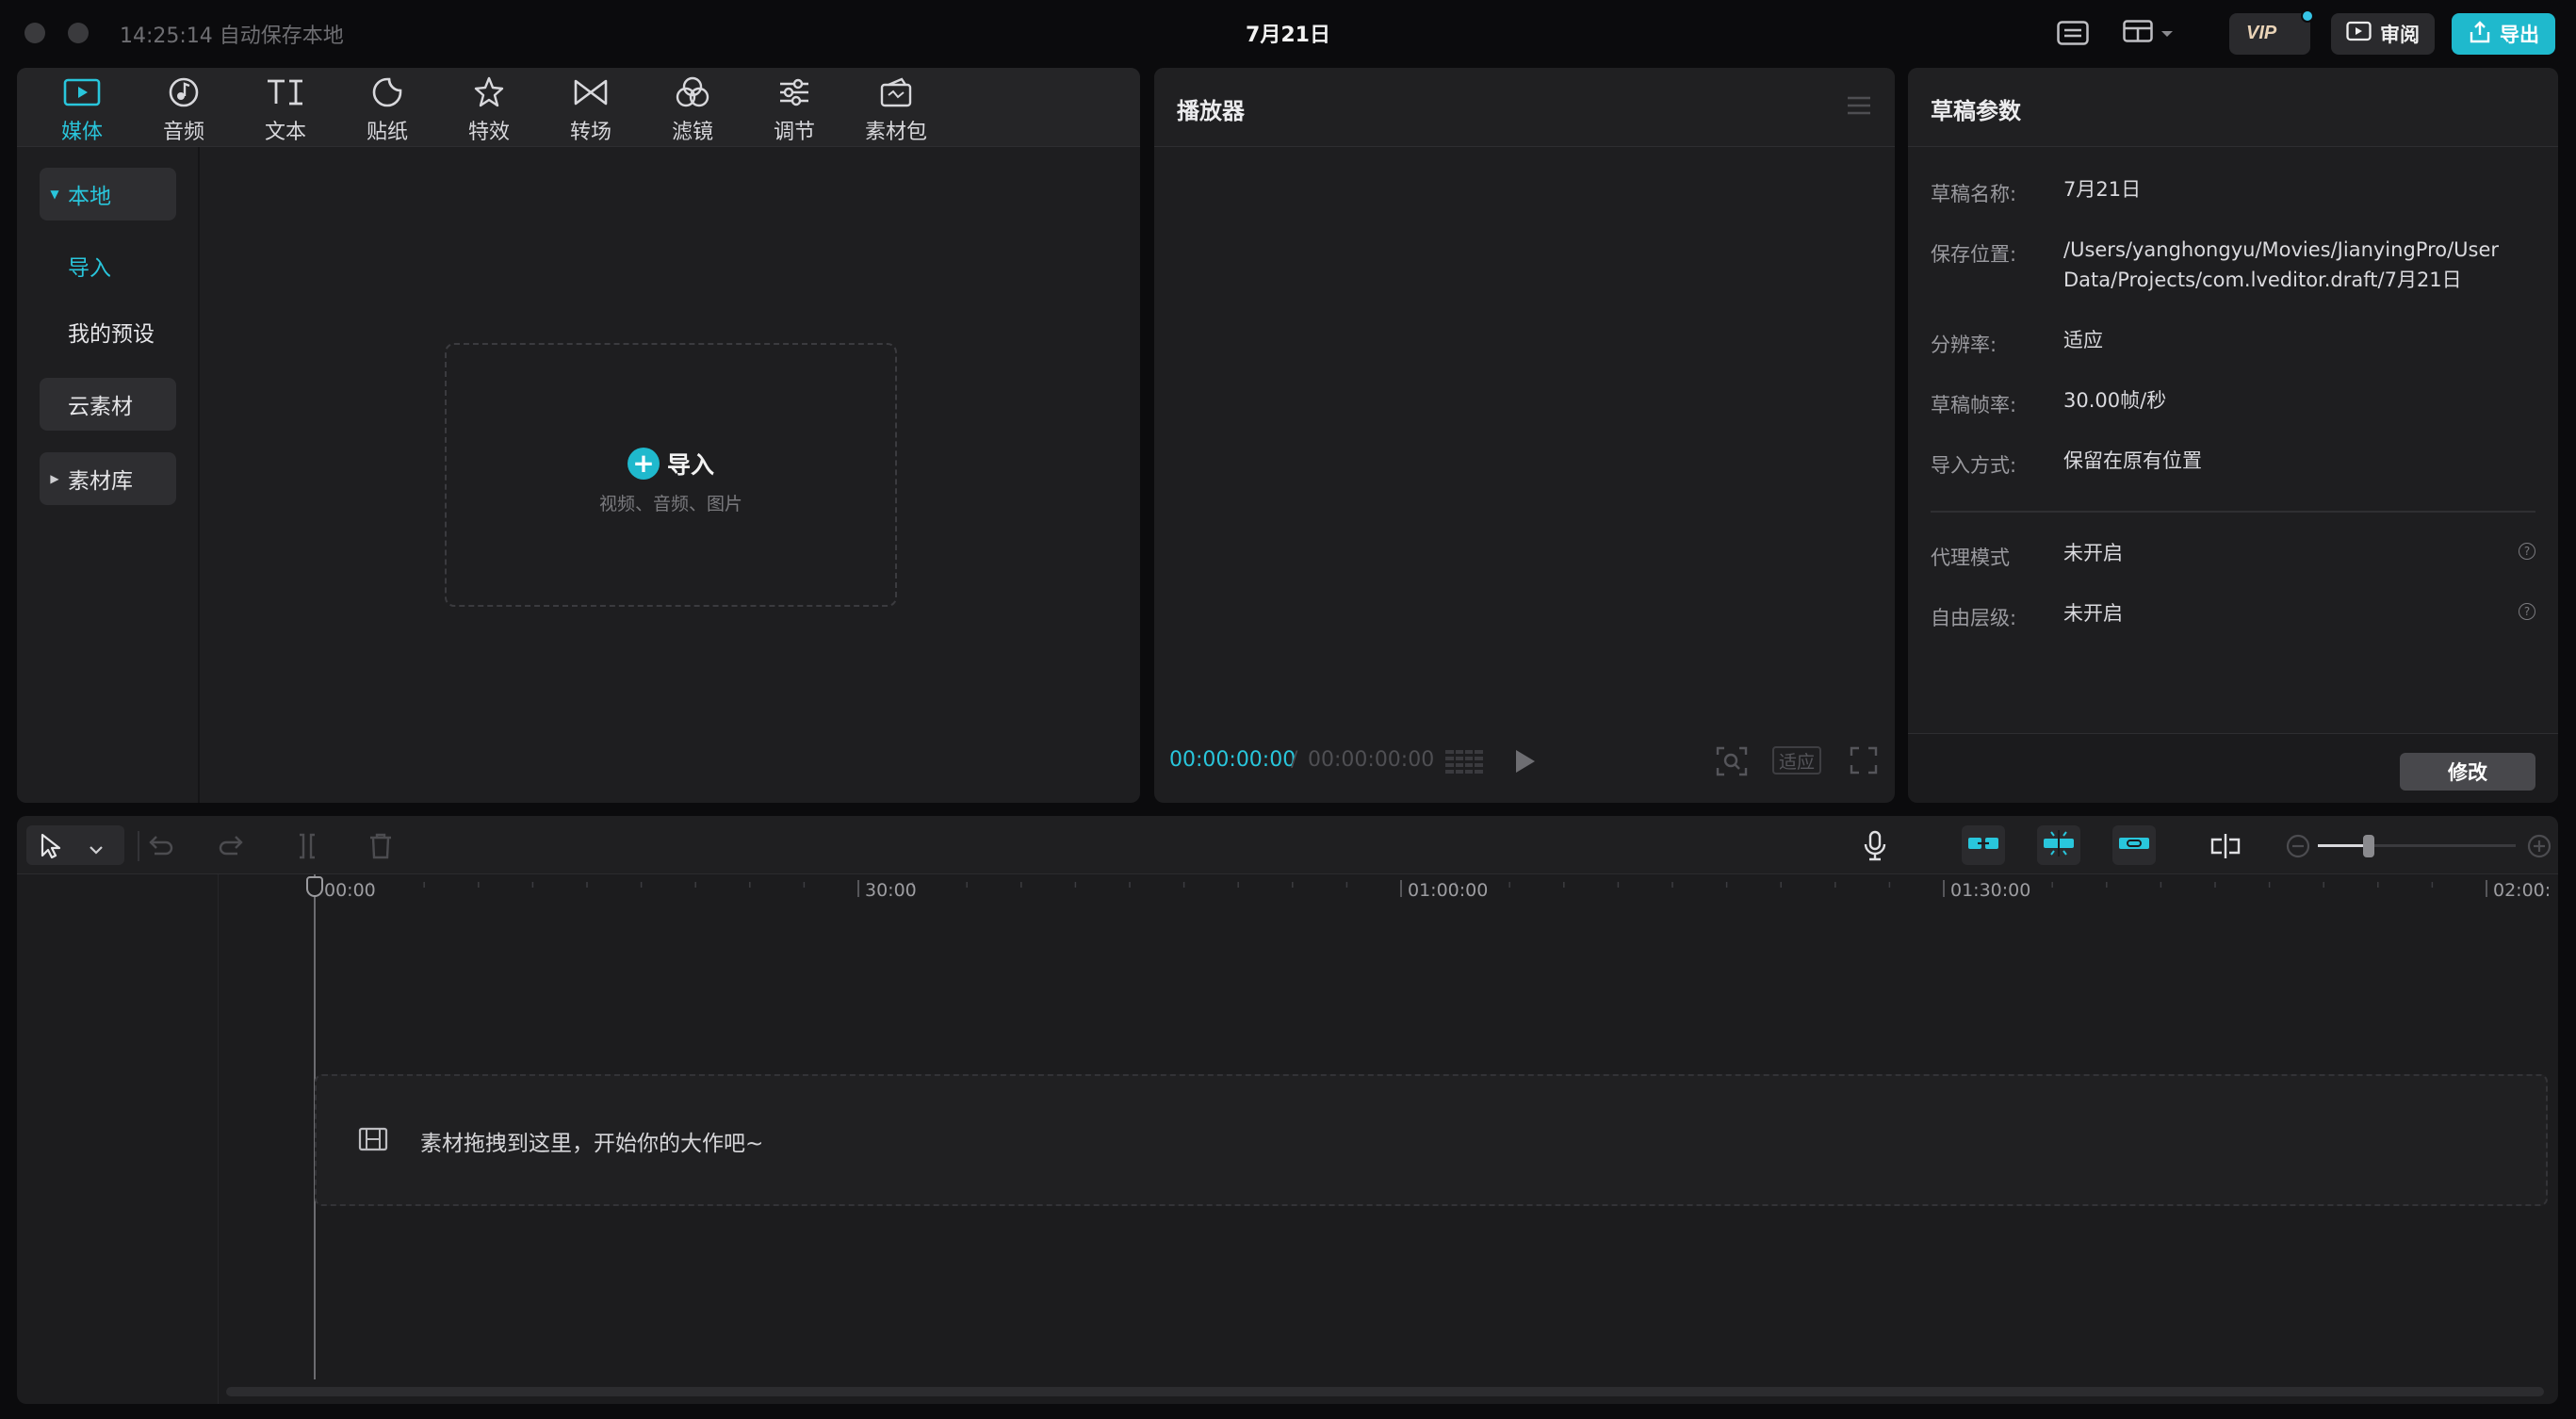  I want to click on link-icon, so click(2134, 845).